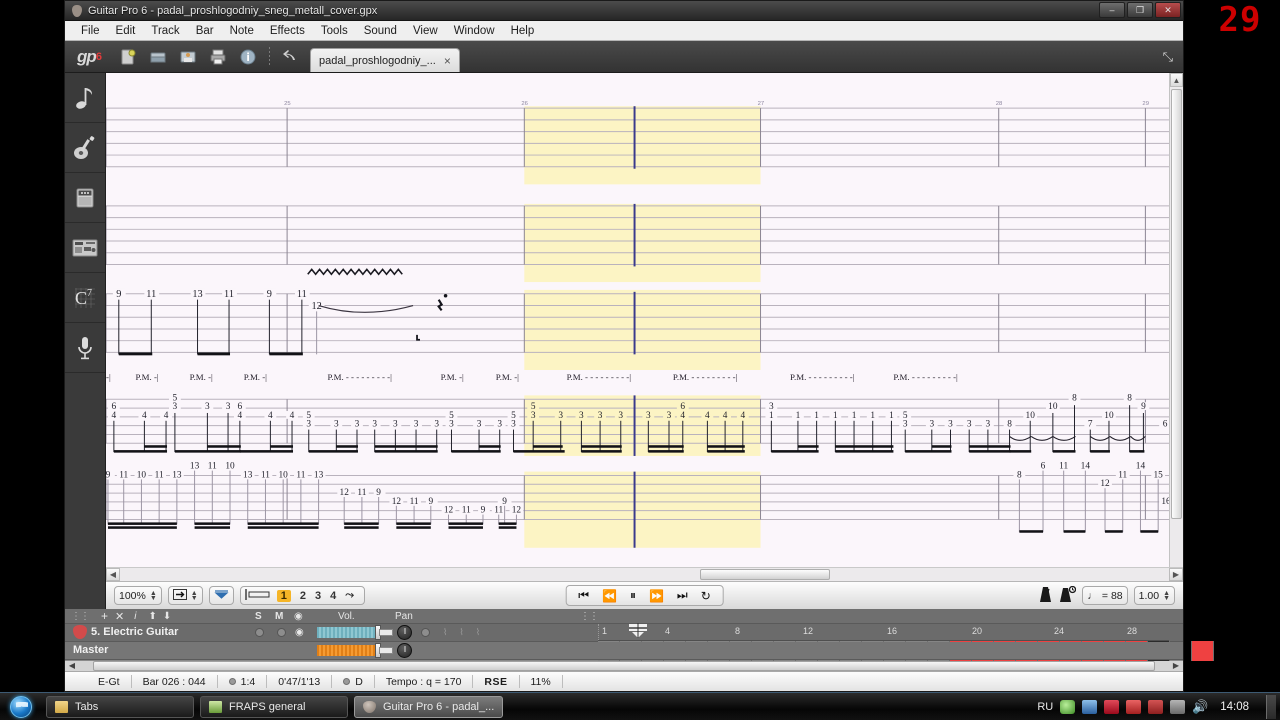 The height and width of the screenshot is (720, 1280). Describe the element at coordinates (1176, 80) in the screenshot. I see `scroll-up-icon: ▲` at that location.